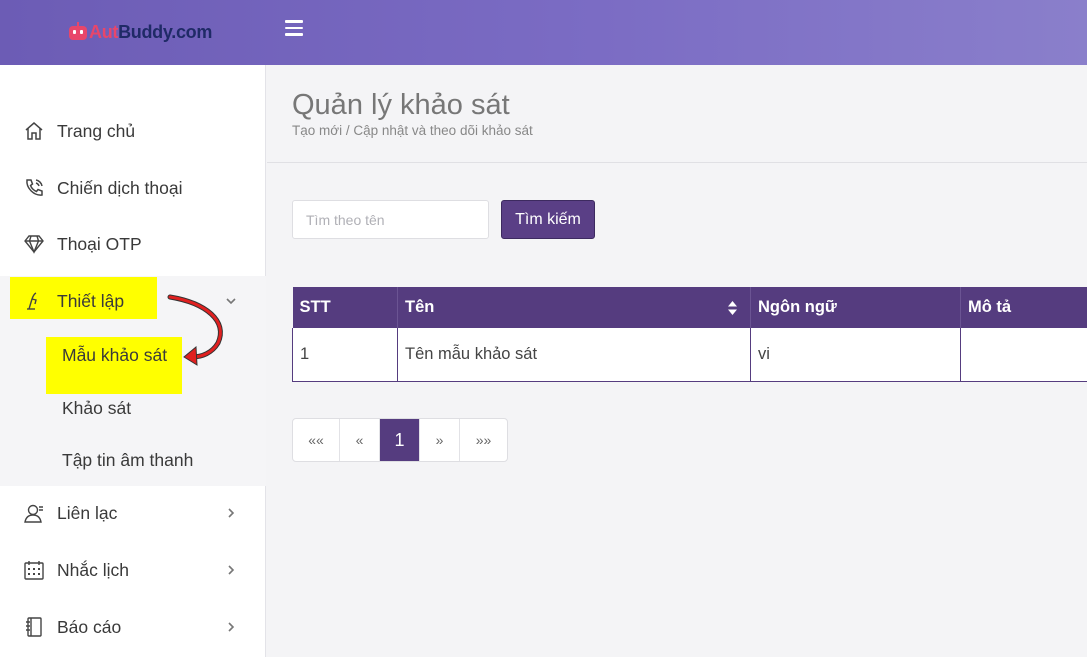 The image size is (1087, 657). What do you see at coordinates (732, 308) in the screenshot?
I see `sort-icon` at bounding box center [732, 308].